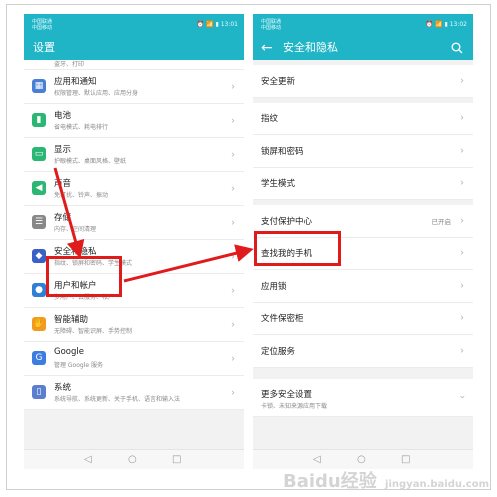 Image resolution: width=497 pixels, height=497 pixels. Describe the element at coordinates (446, 24) in the screenshot. I see `status-right: ⏰ 📶 ▮ 13:02` at that location.